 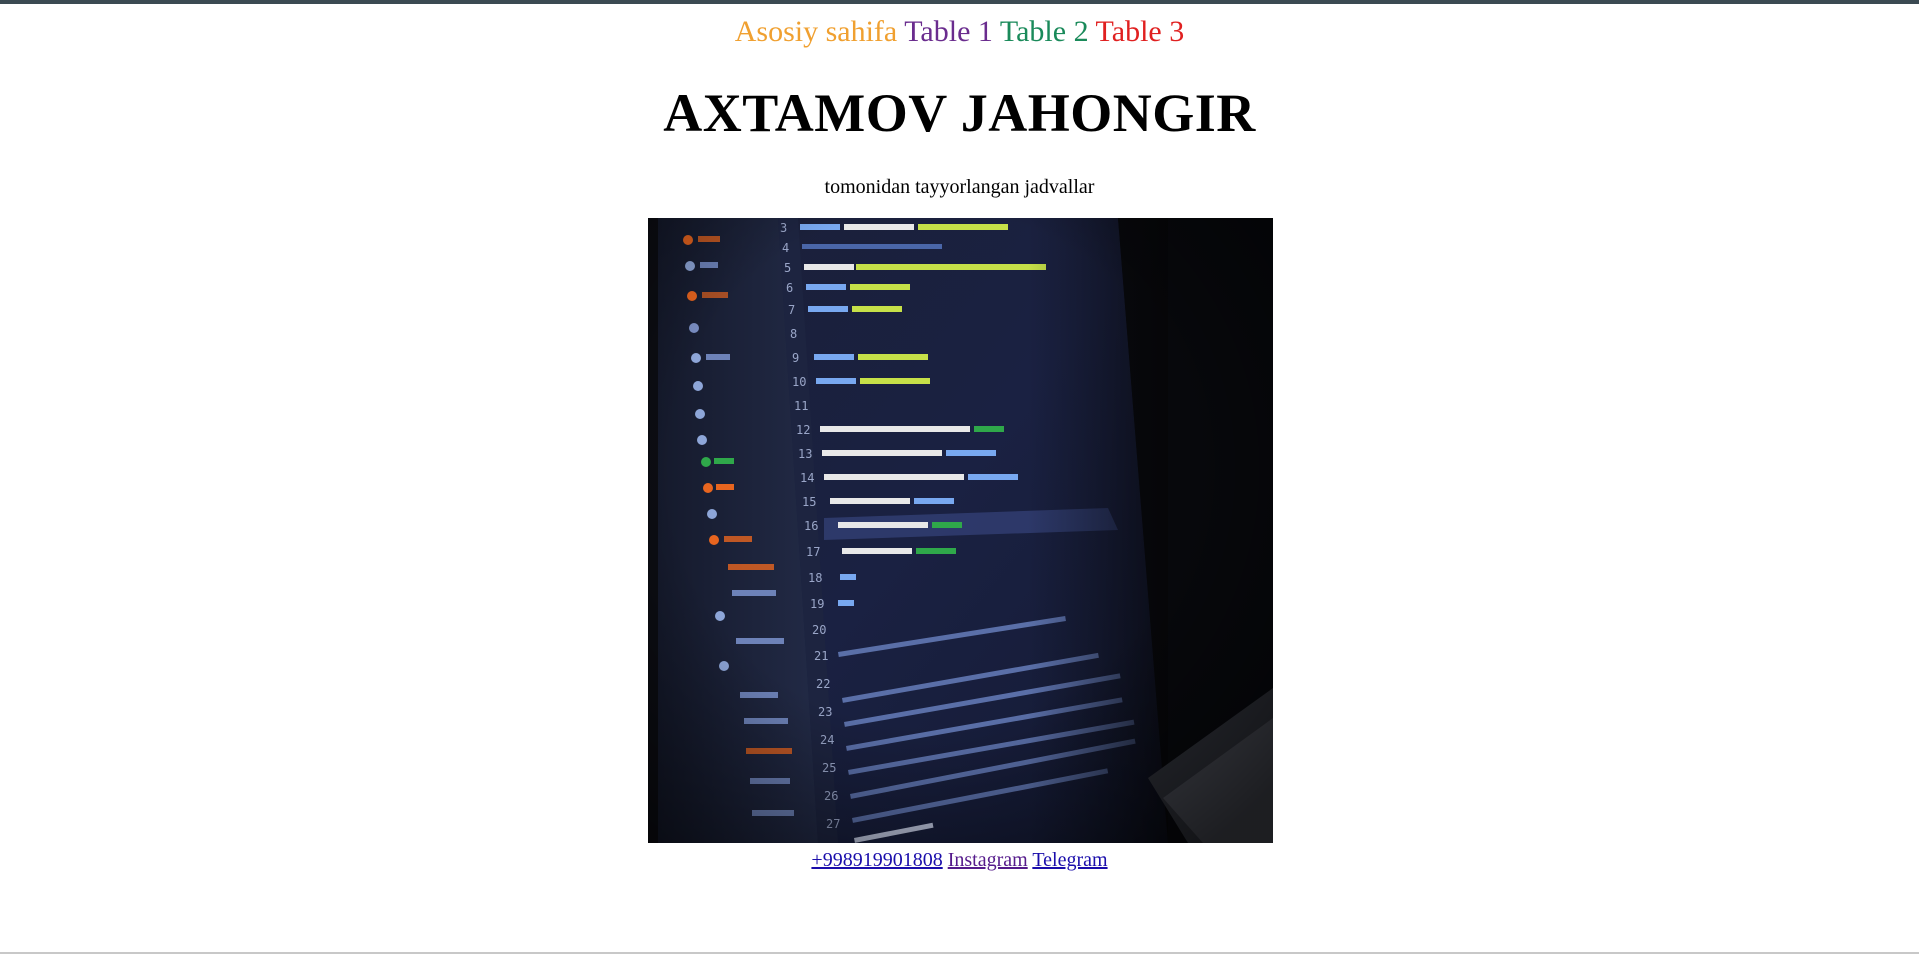 I want to click on contact-links: +998919901808 Instagram Telegram, so click(x=959, y=860).